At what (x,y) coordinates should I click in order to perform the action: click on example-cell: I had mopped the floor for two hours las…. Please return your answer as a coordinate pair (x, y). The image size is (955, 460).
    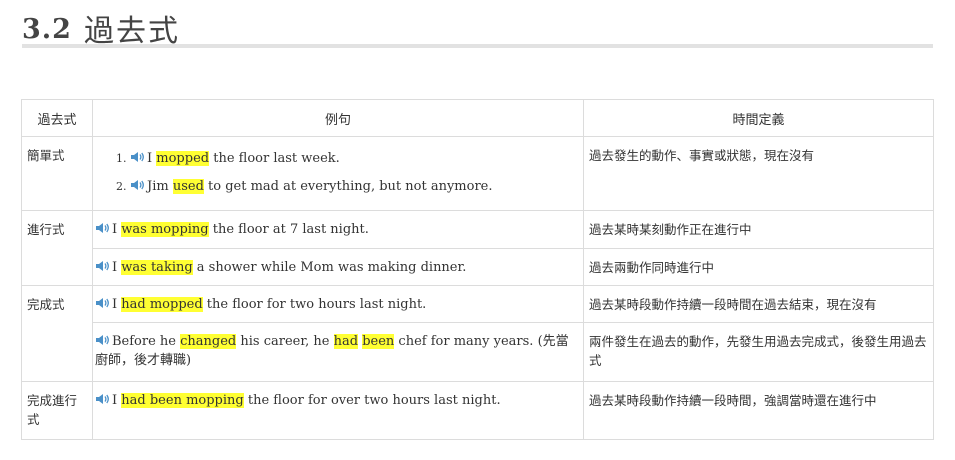
    Looking at the image, I should click on (338, 304).